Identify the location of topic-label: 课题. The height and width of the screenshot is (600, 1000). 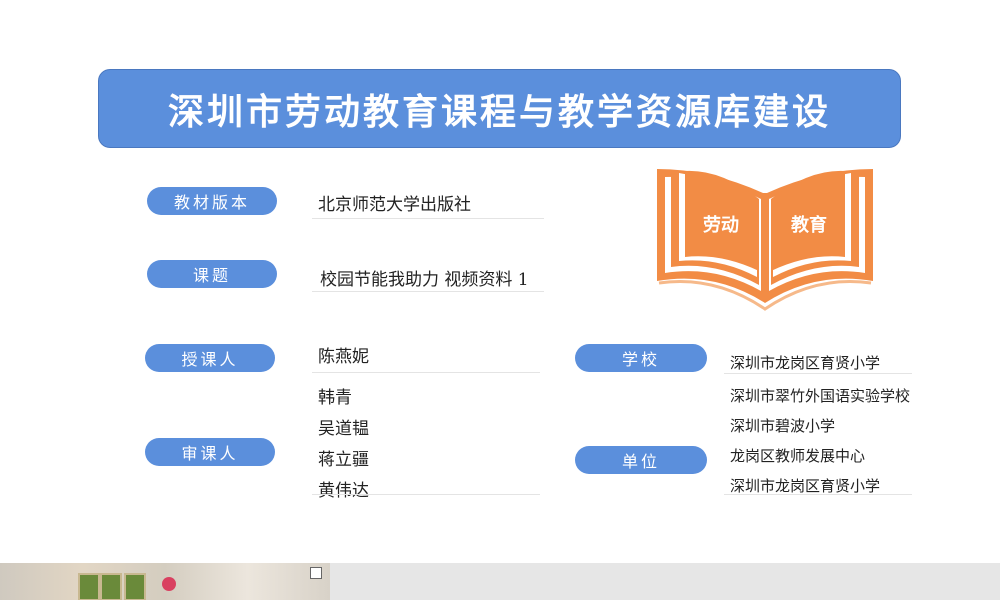
(212, 274).